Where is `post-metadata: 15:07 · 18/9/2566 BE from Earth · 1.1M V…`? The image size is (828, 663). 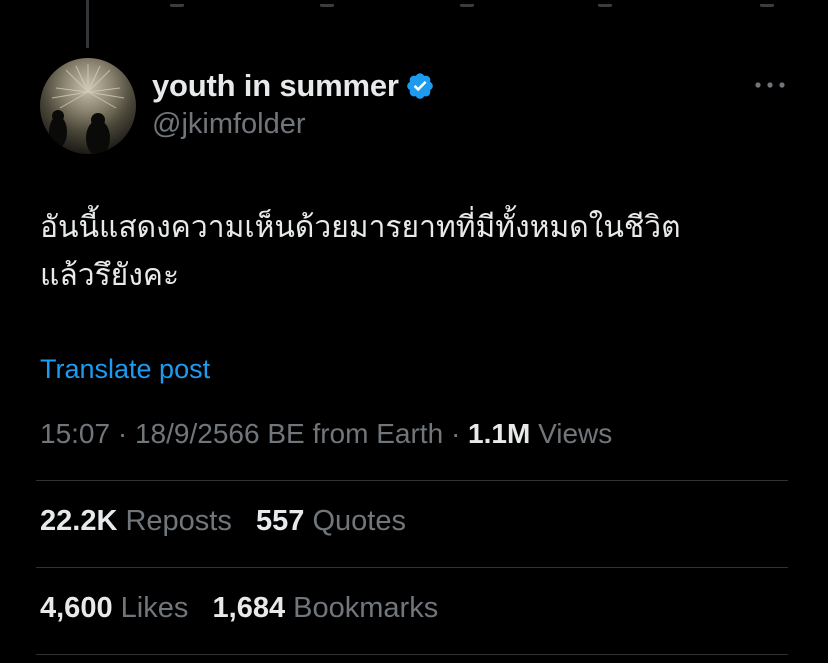 post-metadata: 15:07 · 18/9/2566 BE from Earth · 1.1M V… is located at coordinates (326, 434).